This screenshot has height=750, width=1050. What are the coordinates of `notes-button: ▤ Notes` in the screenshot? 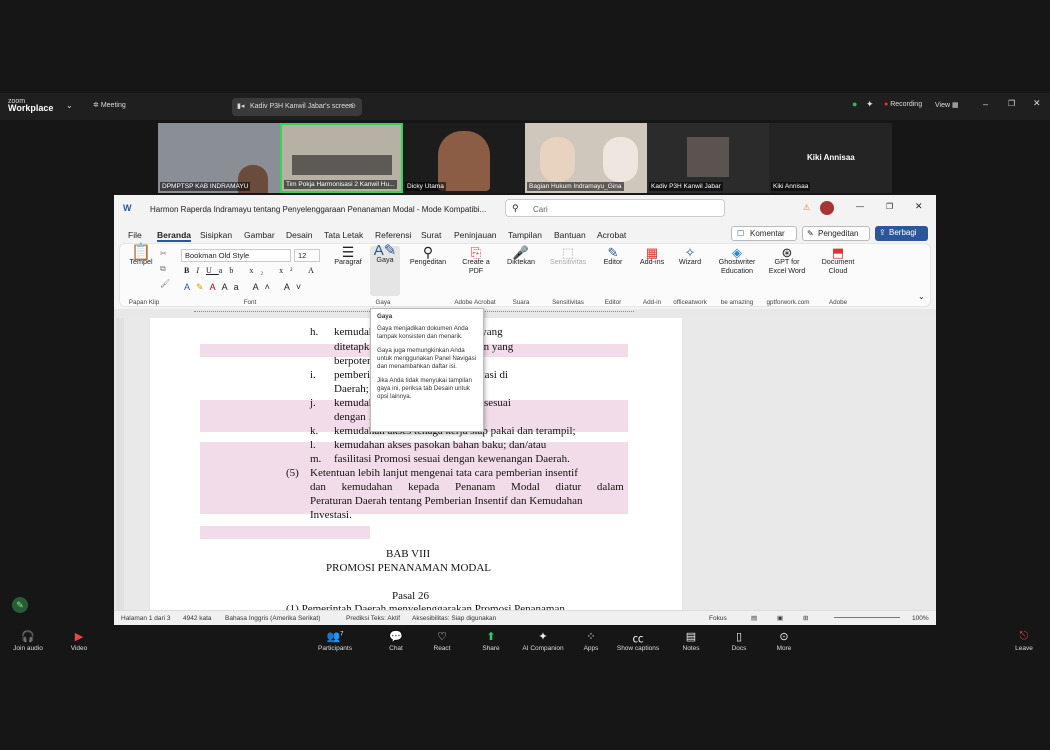 It's located at (691, 641).